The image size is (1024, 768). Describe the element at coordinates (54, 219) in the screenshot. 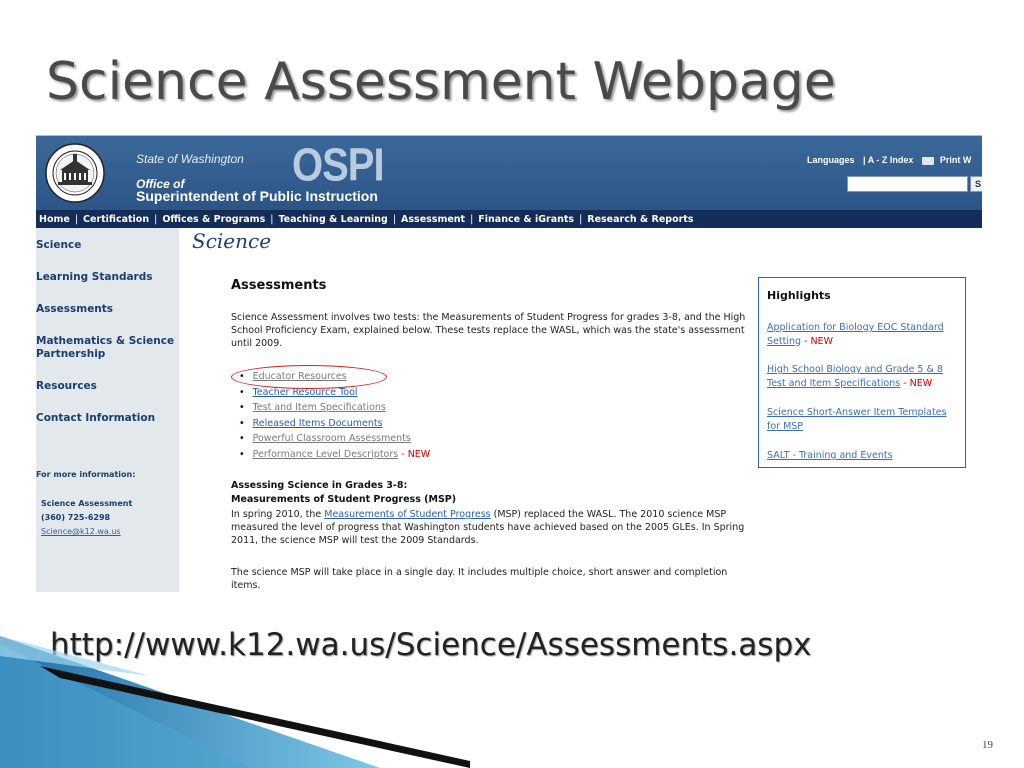

I see `nav-home: Home` at that location.